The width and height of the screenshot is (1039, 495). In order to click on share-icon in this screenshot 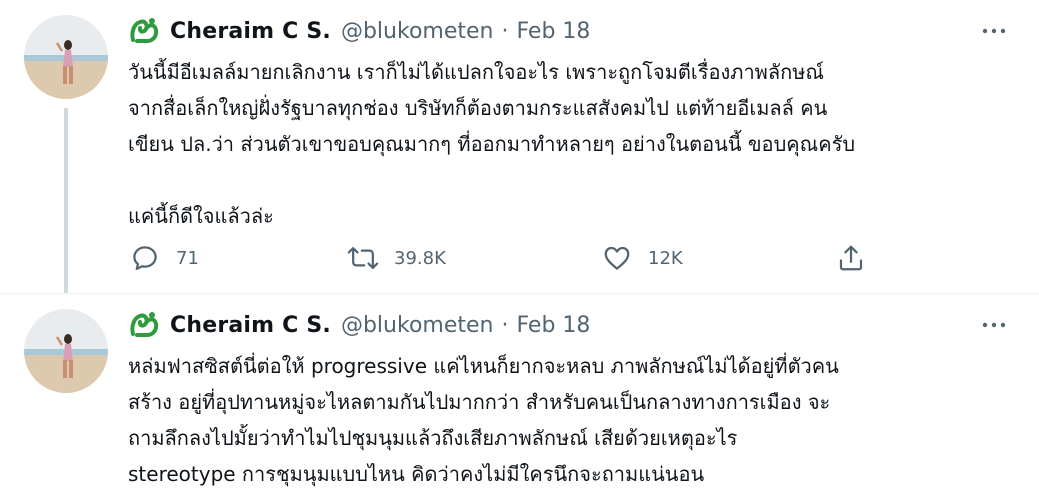, I will do `click(851, 258)`.